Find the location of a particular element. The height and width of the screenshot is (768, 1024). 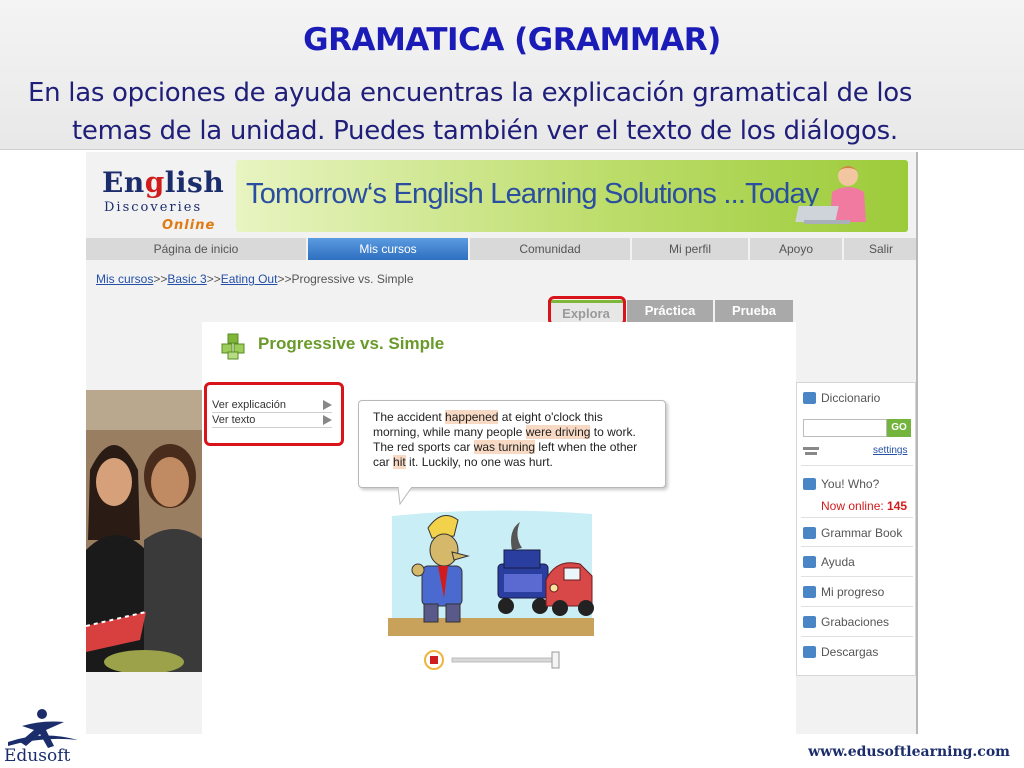

sidebar-item-ayuda: Ayuda is located at coordinates (857, 562).